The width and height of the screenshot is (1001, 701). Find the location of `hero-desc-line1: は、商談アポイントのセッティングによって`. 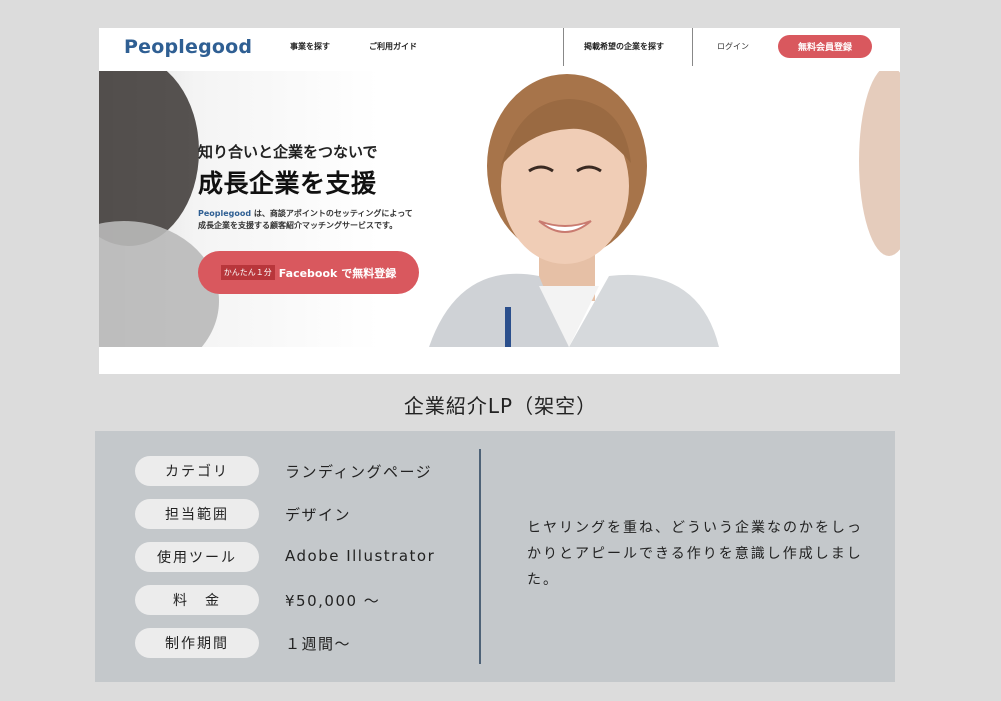

hero-desc-line1: は、商談アポイントのセッティングによって is located at coordinates (332, 213).